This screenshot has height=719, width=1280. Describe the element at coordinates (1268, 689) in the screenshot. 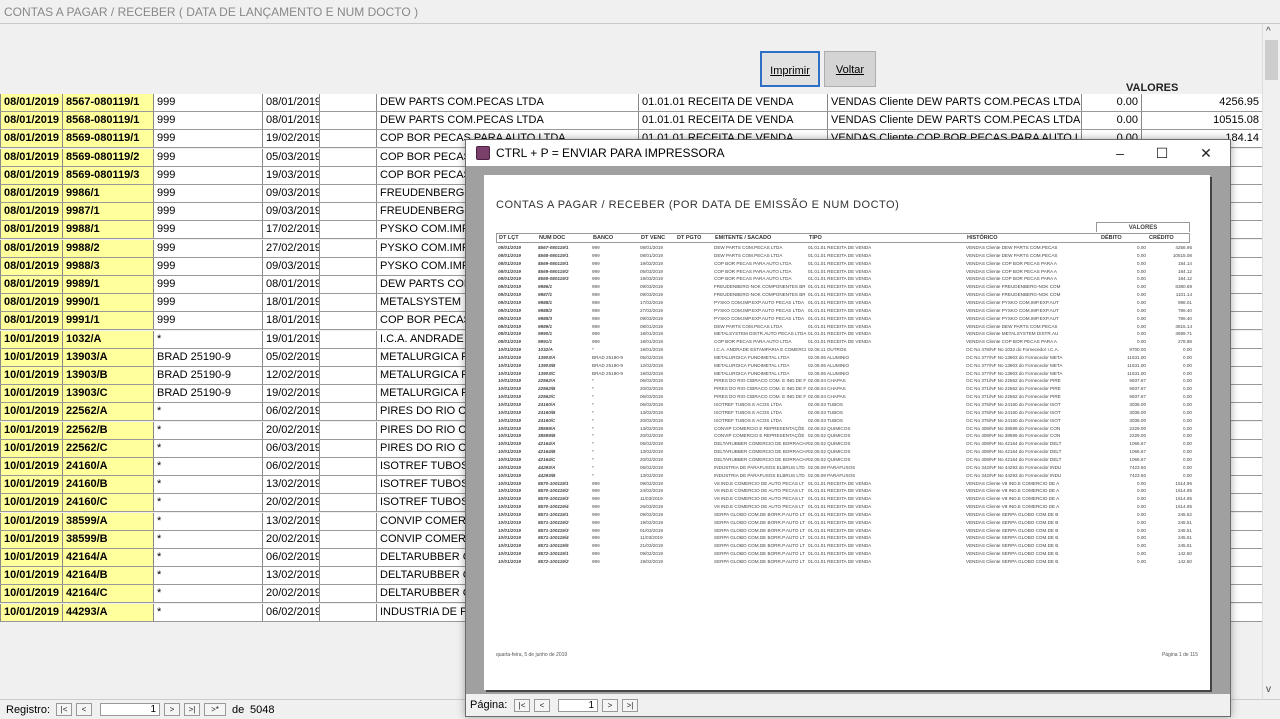

I see `scroll-down-icon: v` at that location.